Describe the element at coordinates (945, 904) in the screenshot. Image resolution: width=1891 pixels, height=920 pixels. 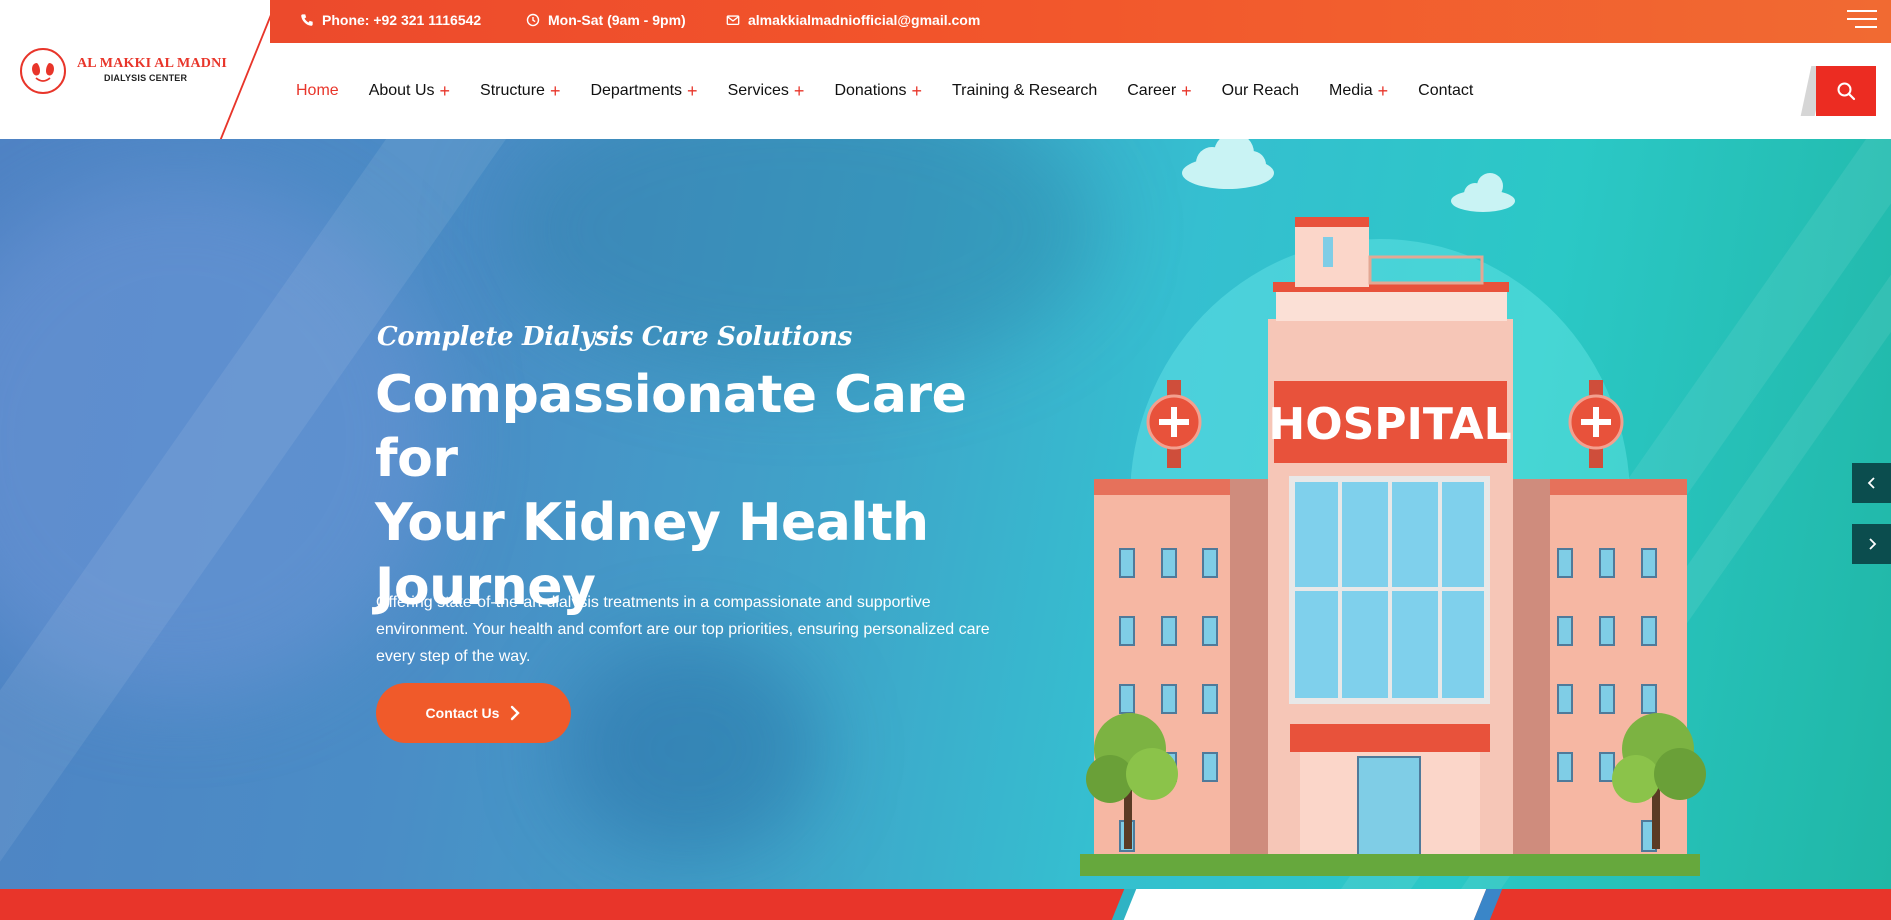
I see `bottom-decorative-band` at that location.